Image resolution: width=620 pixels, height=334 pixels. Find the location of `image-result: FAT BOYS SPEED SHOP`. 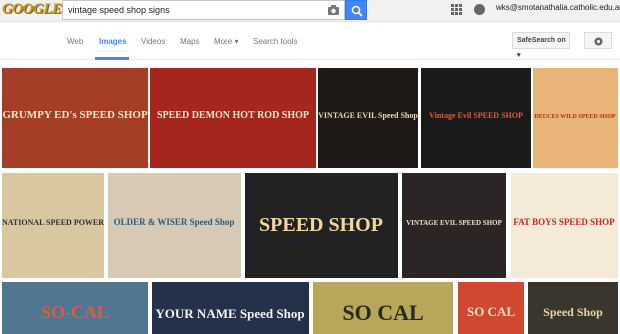

image-result: FAT BOYS SPEED SHOP is located at coordinates (564, 225).